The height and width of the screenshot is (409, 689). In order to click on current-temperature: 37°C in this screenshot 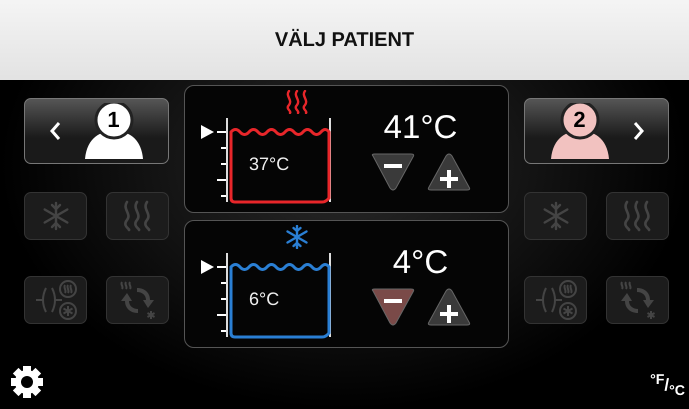, I will do `click(269, 164)`.